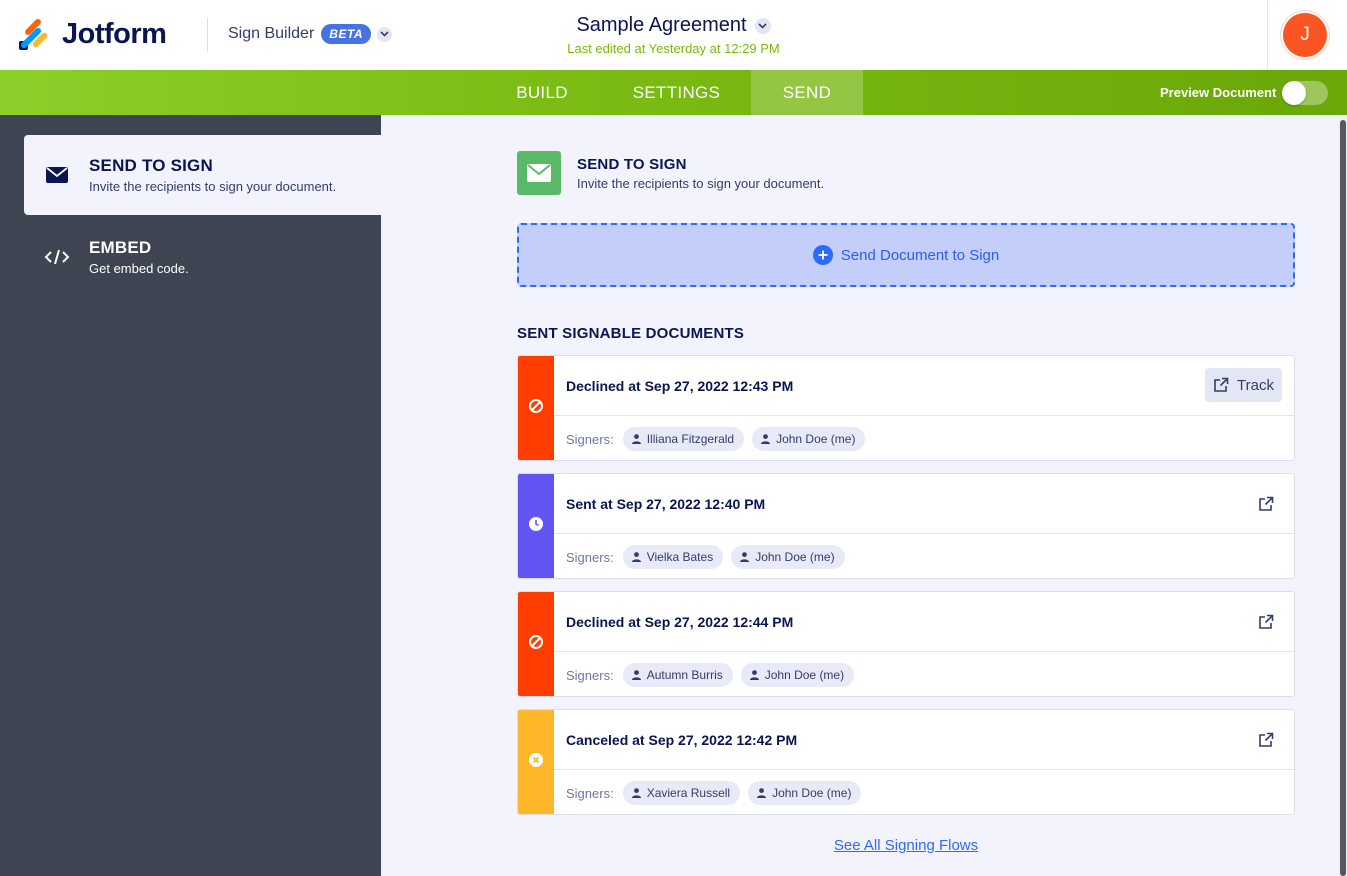 This screenshot has height=876, width=1347. I want to click on canceled-icon, so click(536, 762).